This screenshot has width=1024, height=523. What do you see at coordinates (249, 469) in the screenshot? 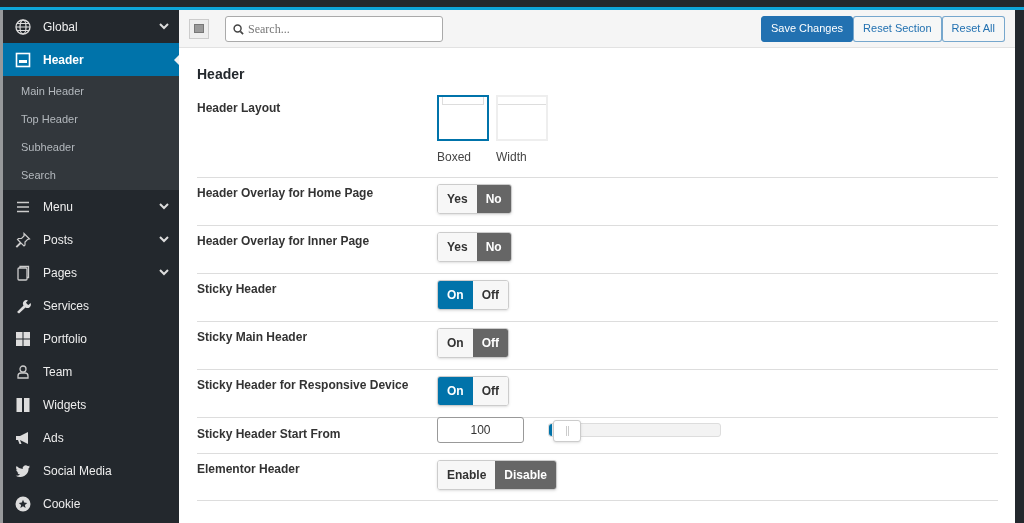
I see `field-label: Elementor Header` at bounding box center [249, 469].